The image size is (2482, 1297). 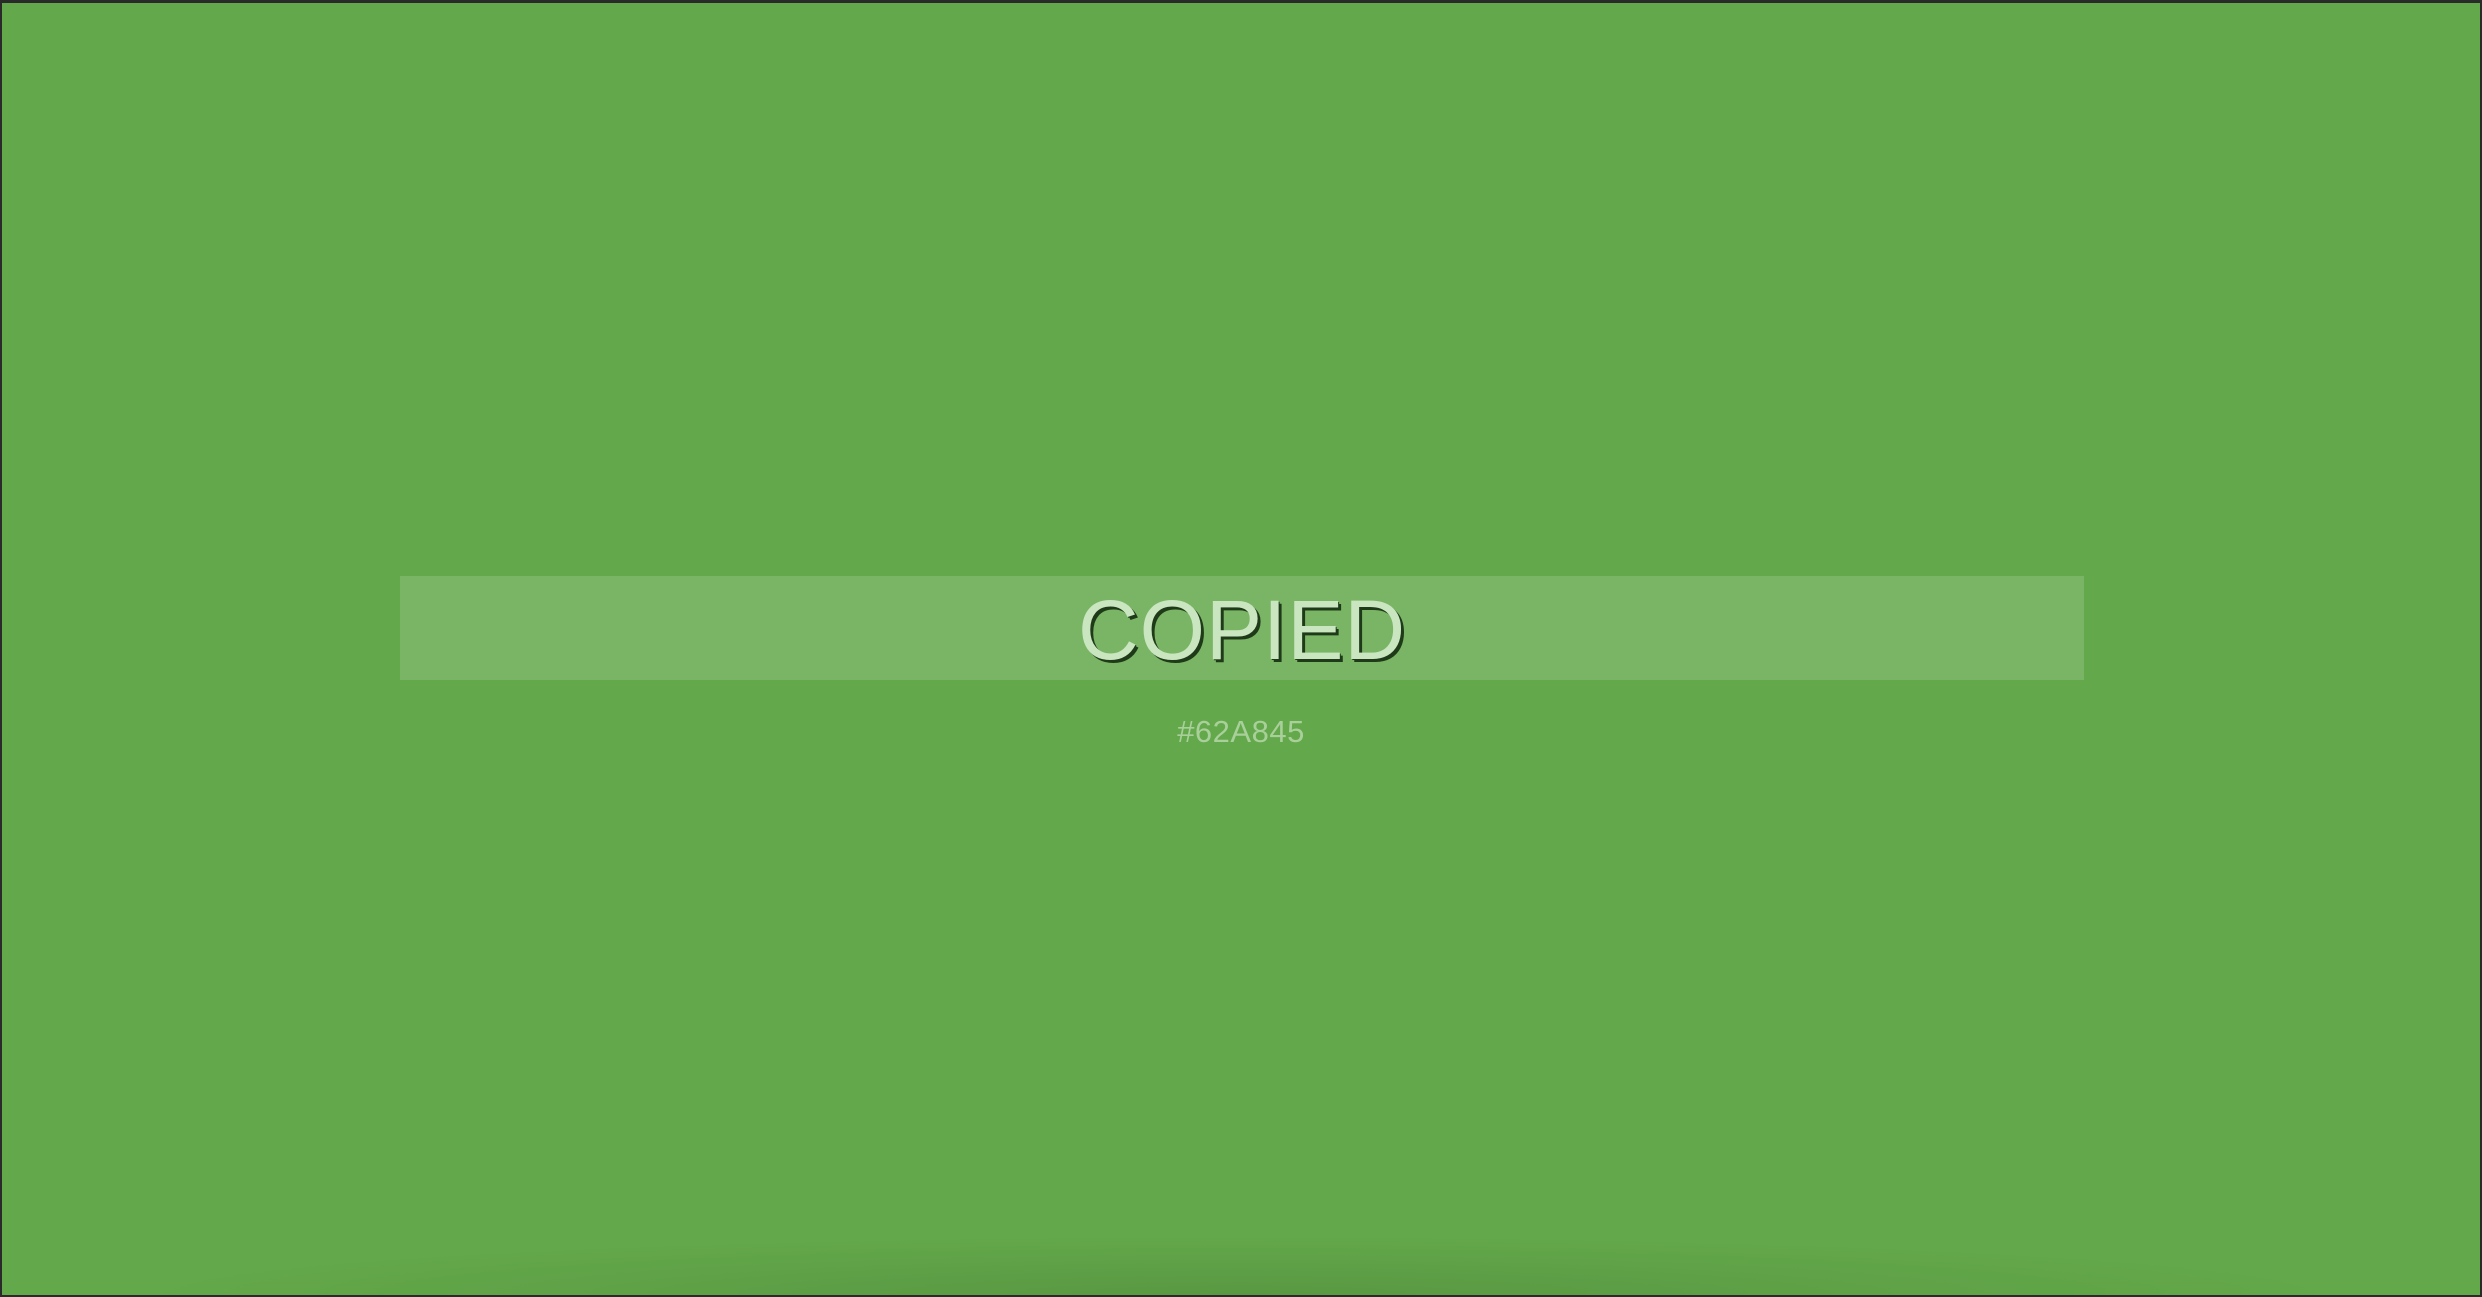 I want to click on copied-message: COPIED, so click(x=1242, y=630).